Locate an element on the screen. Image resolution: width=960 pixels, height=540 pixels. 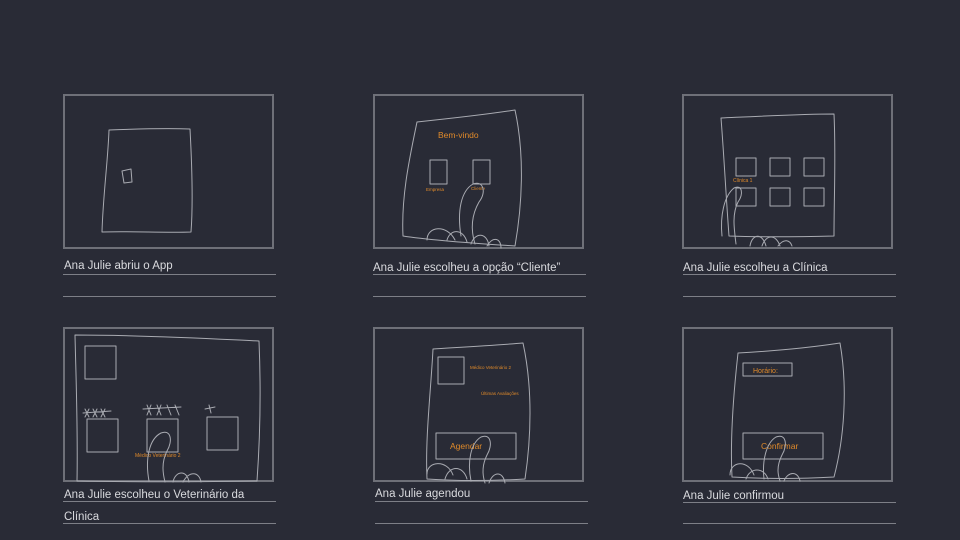
storyboard-panel-3: Clínica 1 is located at coordinates (787, 171).